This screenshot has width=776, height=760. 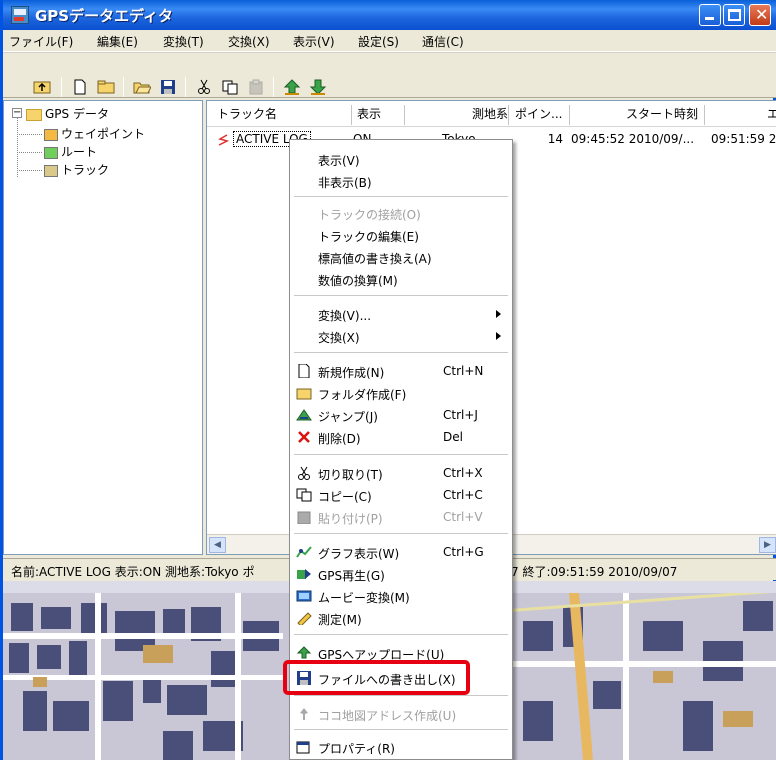 I want to click on track-points-cell: 14, so click(x=555, y=139).